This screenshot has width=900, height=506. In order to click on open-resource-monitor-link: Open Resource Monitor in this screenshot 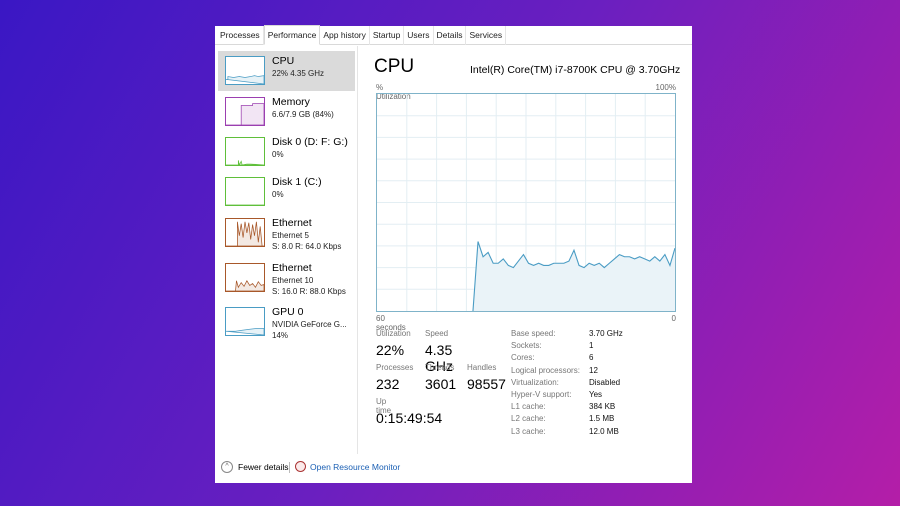, I will do `click(347, 466)`.